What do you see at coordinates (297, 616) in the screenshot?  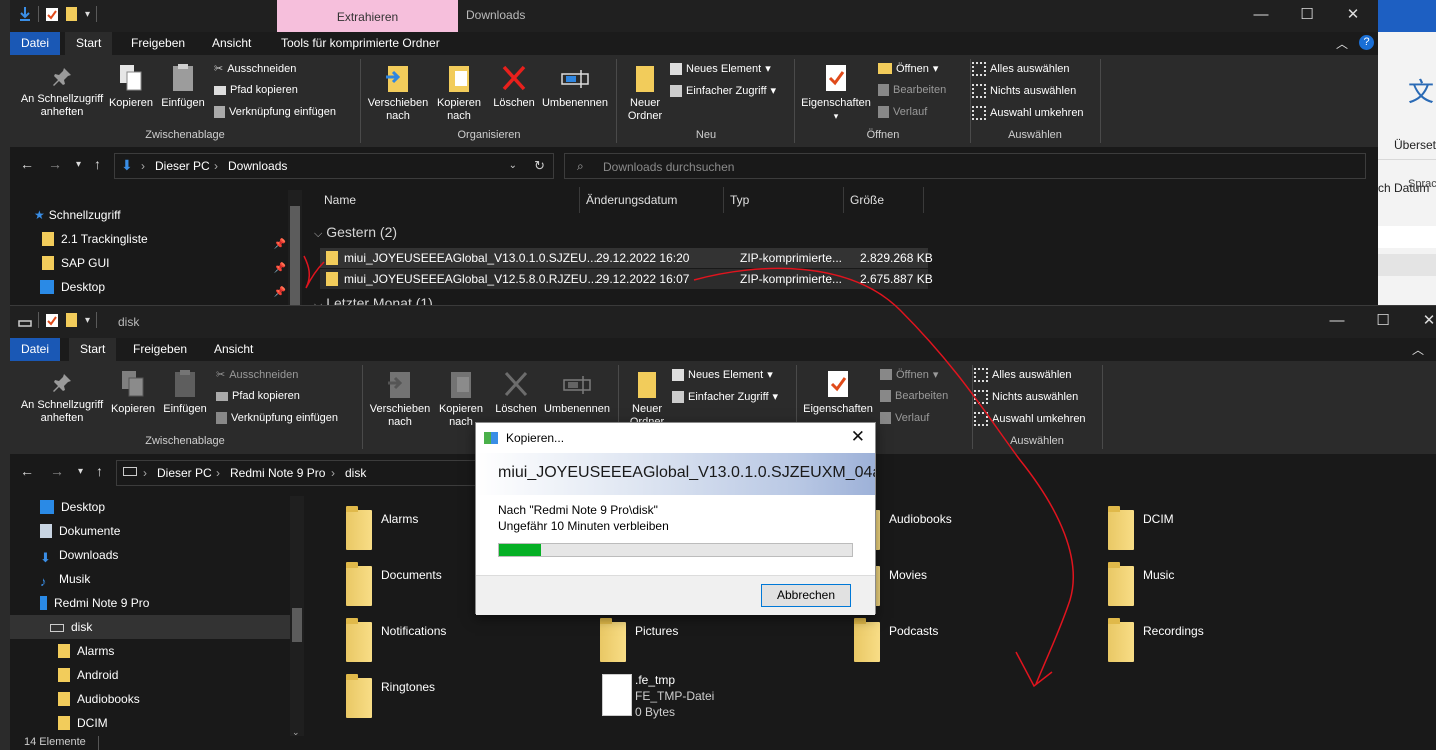 I see `nav-scrollbar: ⌄` at bounding box center [297, 616].